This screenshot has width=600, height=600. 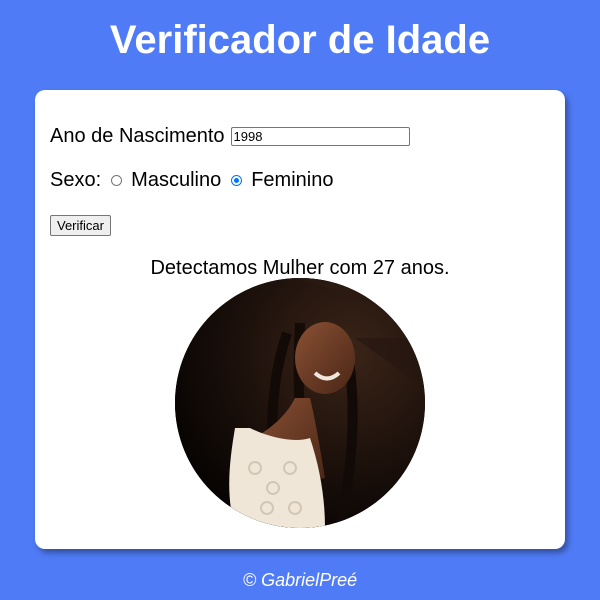 I want to click on radio-feminino-label: Feminino, so click(x=292, y=180).